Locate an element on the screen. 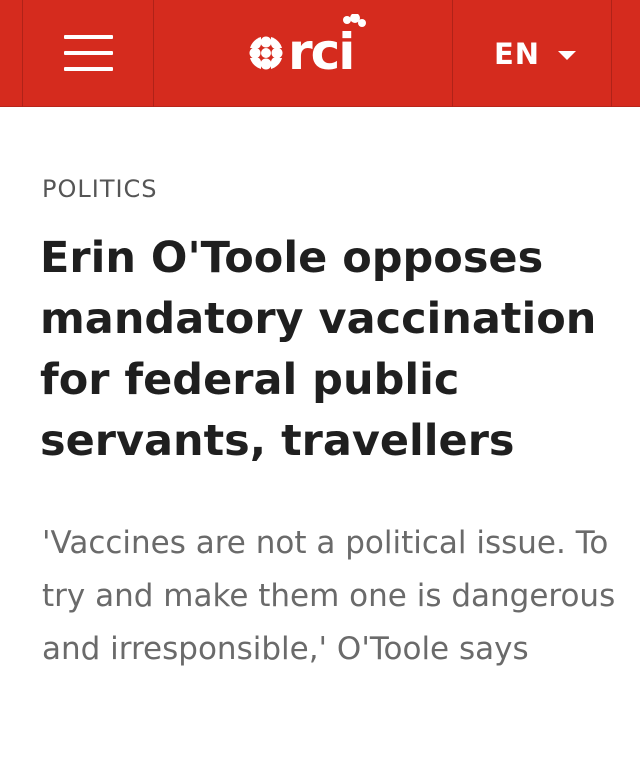  rci-logo: rci is located at coordinates (307, 47).